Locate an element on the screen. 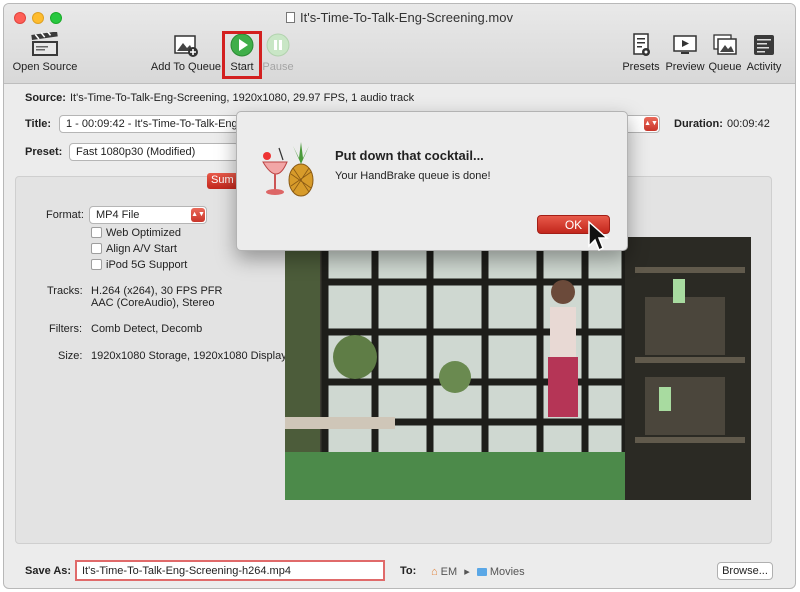  tab-summary: Sum is located at coordinates (222, 181).